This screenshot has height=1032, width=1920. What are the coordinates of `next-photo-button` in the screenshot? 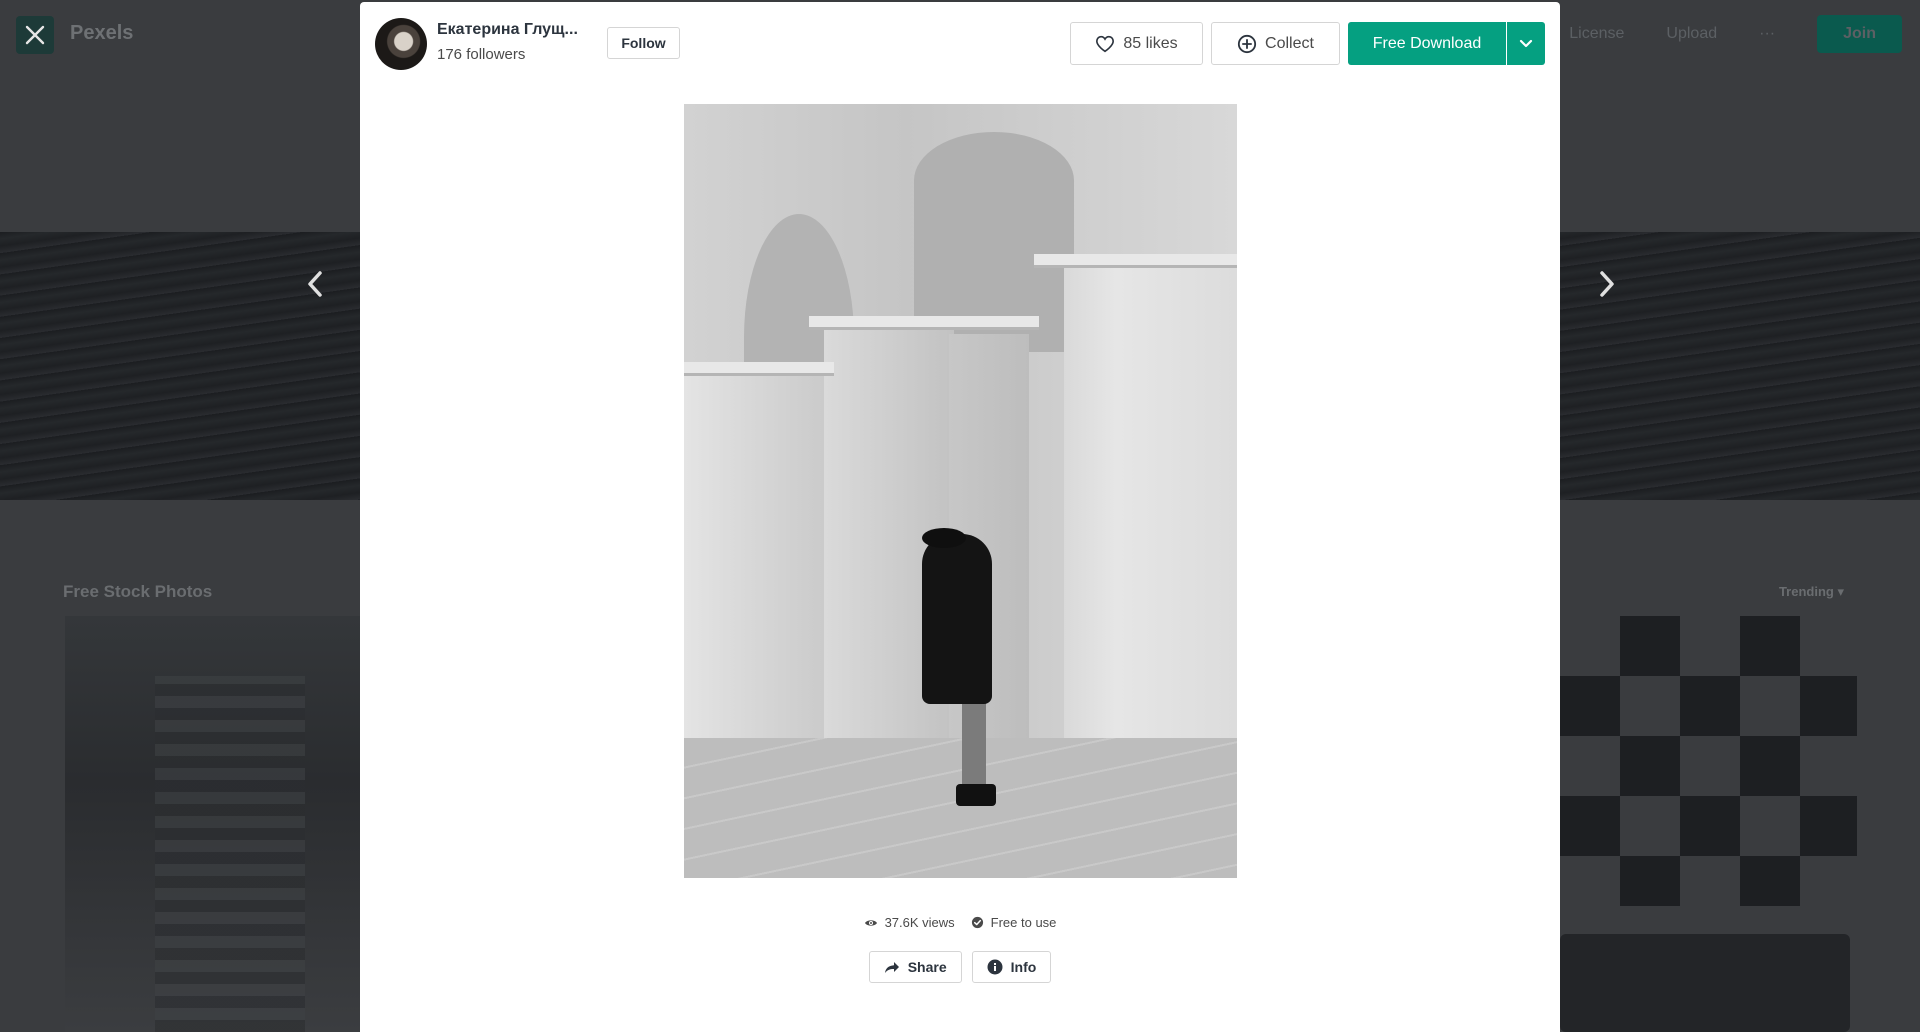 It's located at (1607, 284).